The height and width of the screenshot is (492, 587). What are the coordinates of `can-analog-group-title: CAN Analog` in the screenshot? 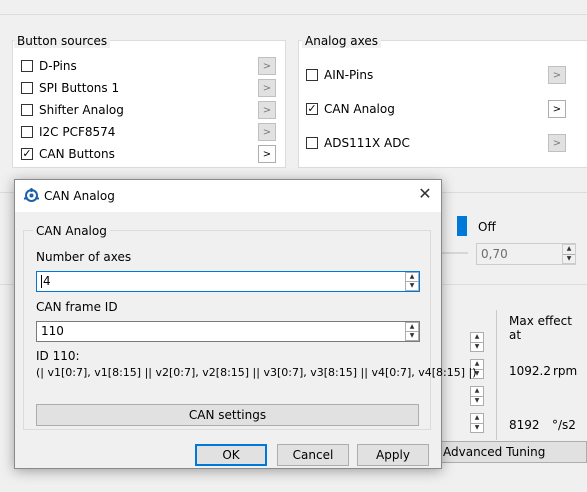 It's located at (71, 231).